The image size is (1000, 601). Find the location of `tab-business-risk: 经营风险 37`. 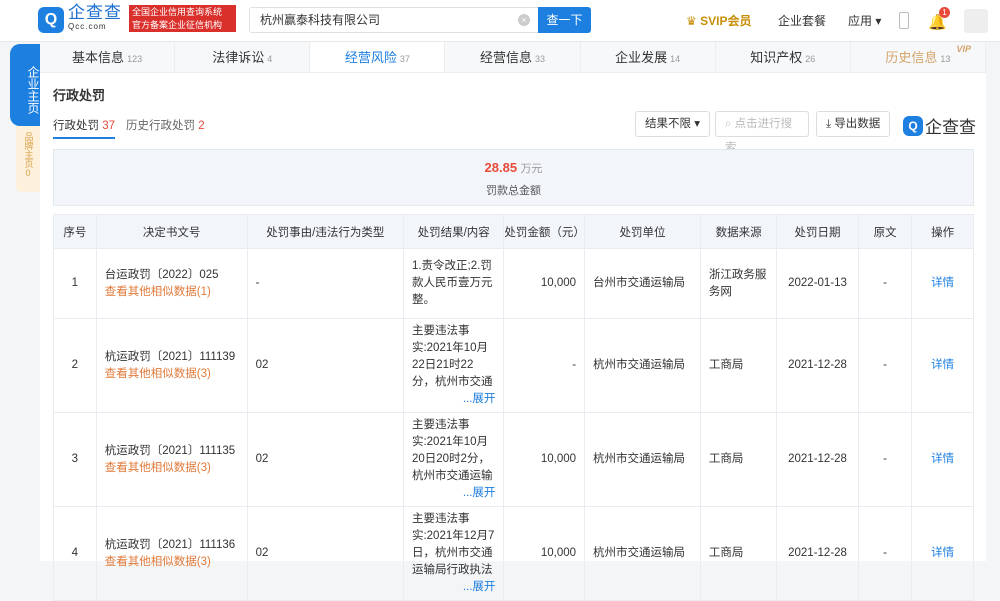

tab-business-risk: 经营风险 37 is located at coordinates (378, 57).